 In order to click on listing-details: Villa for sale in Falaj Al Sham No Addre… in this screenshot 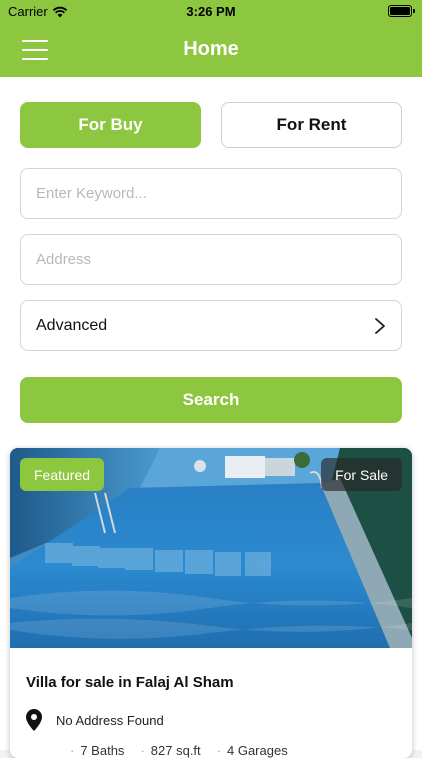, I will do `click(211, 703)`.